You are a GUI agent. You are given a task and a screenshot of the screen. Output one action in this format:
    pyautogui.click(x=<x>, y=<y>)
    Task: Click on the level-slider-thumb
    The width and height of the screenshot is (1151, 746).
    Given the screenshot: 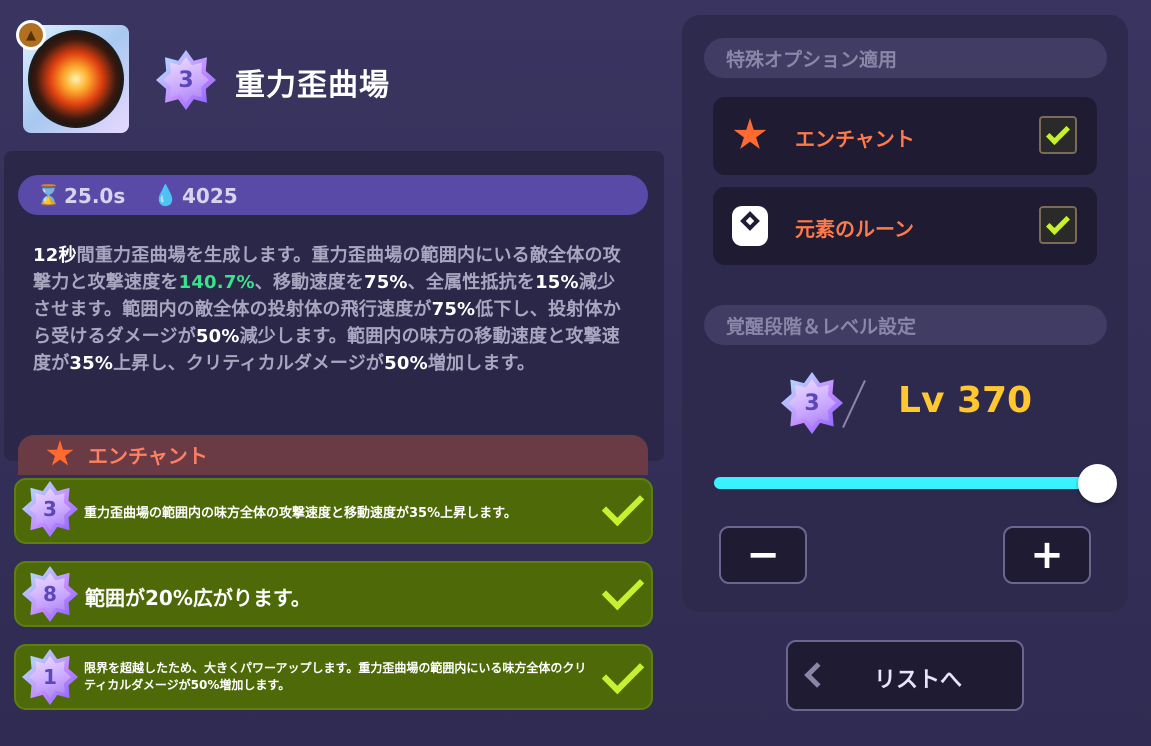 What is the action you would take?
    pyautogui.click(x=1097, y=483)
    